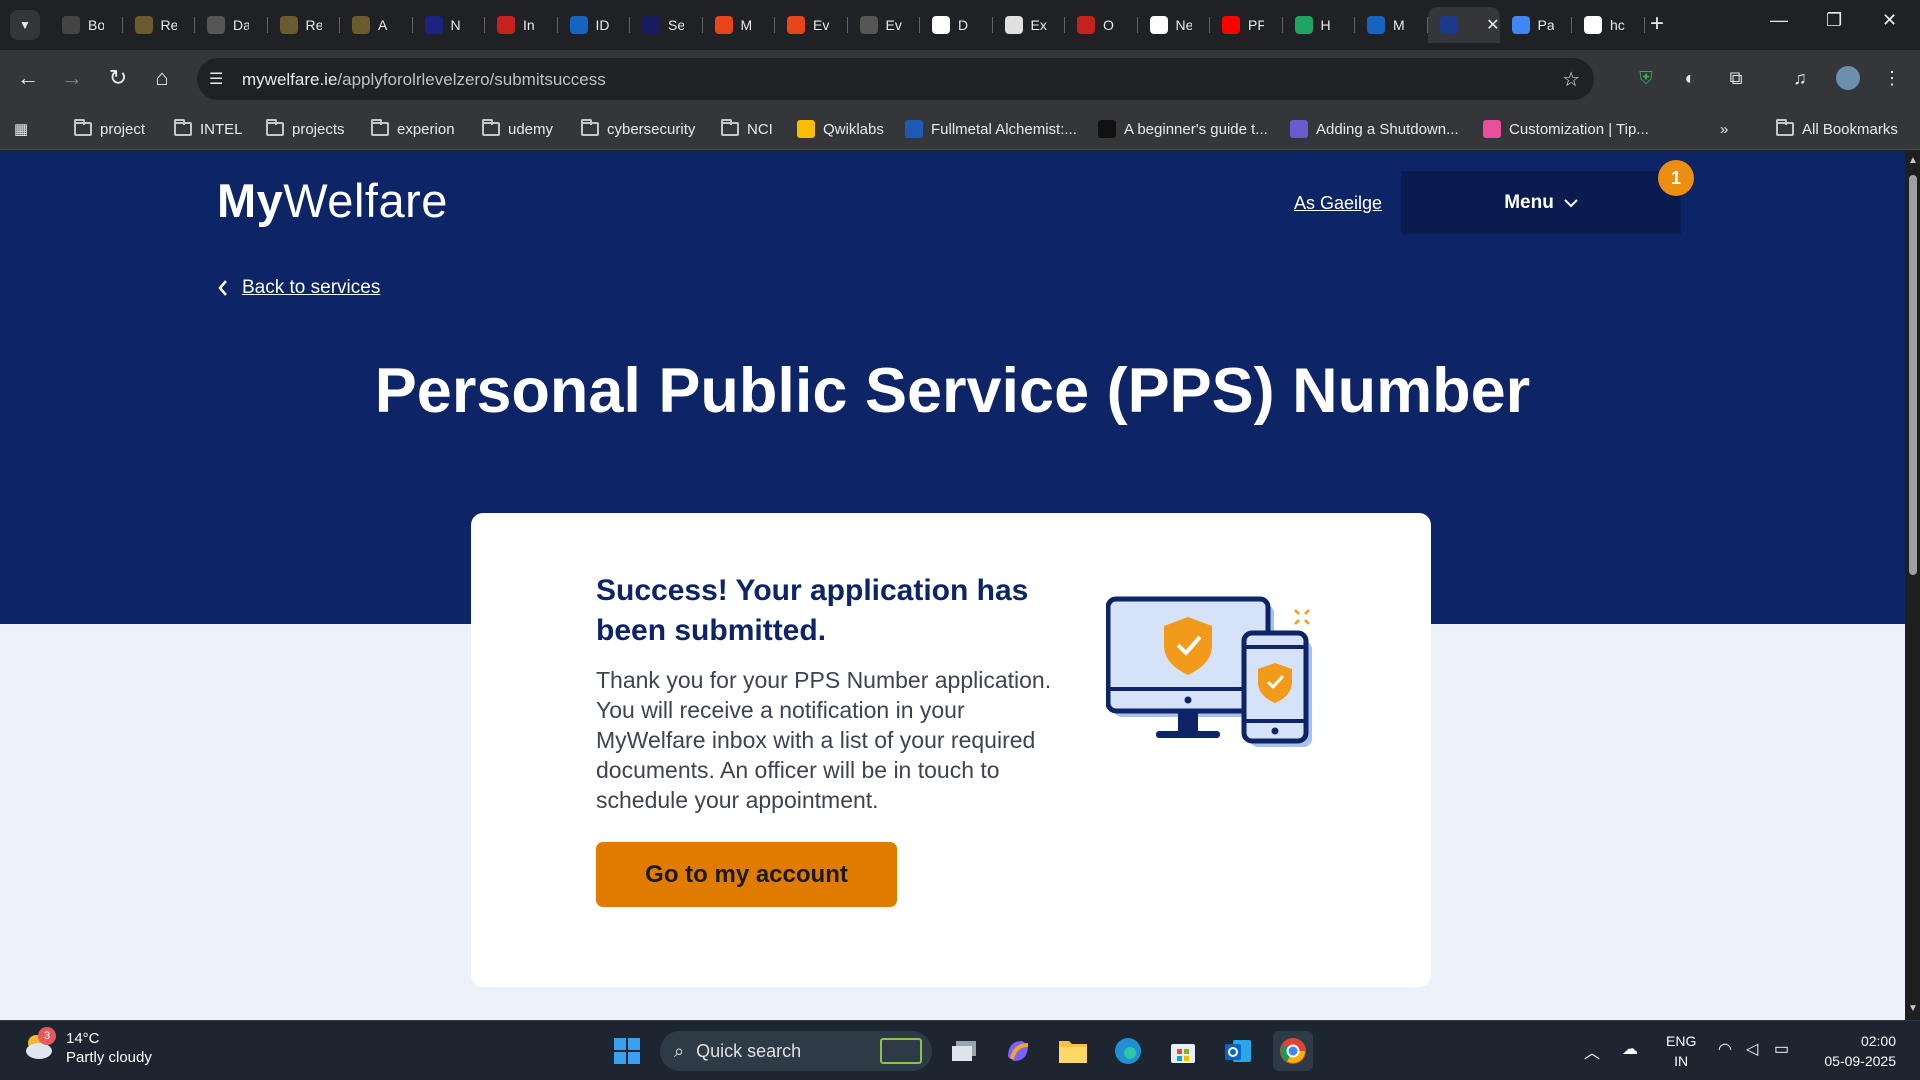 The height and width of the screenshot is (1080, 1920). What do you see at coordinates (216, 79) in the screenshot?
I see `site-info-icon: ☰` at bounding box center [216, 79].